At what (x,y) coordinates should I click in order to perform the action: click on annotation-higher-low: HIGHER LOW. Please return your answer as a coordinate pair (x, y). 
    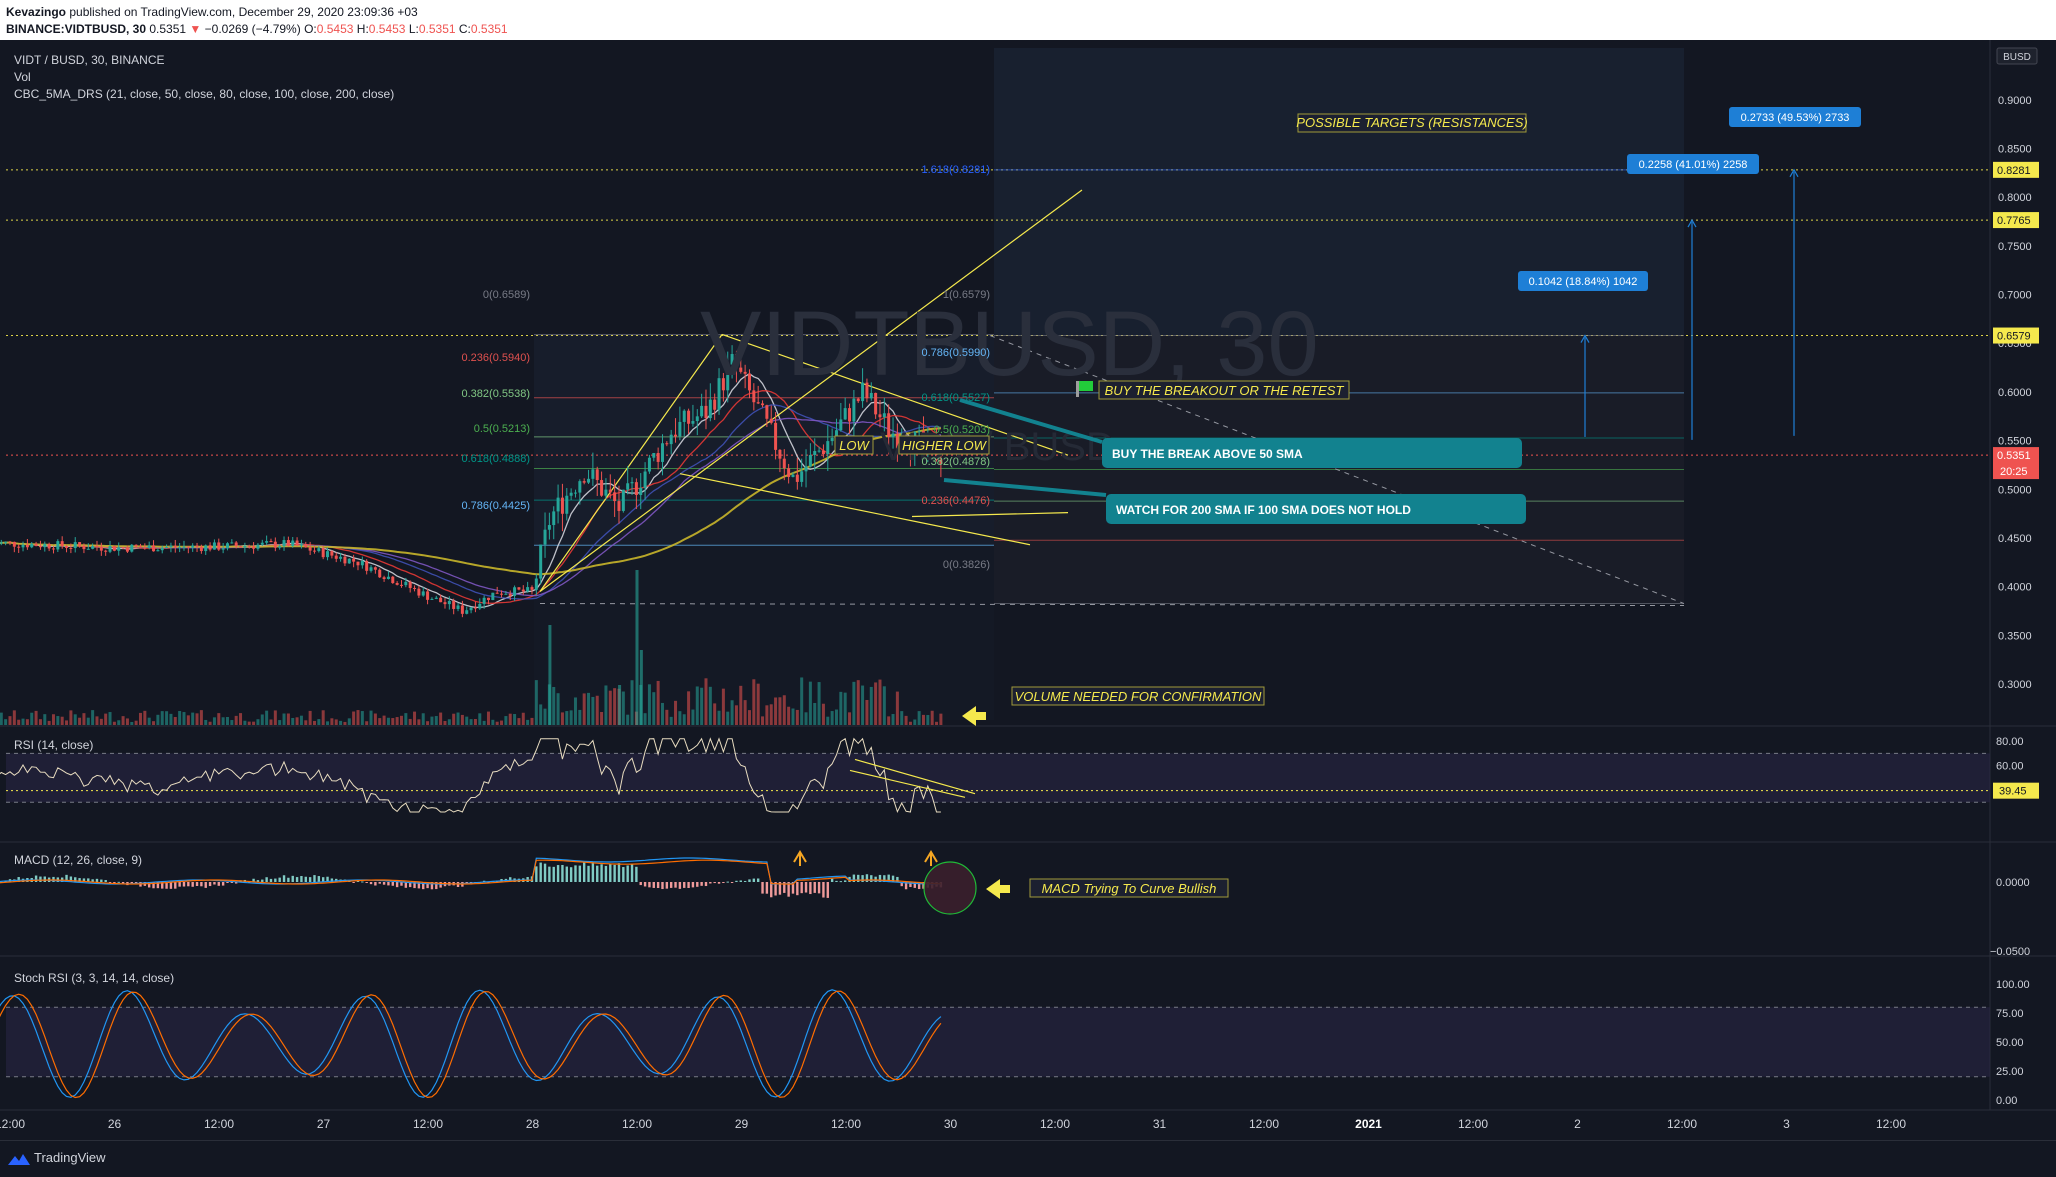
    Looking at the image, I should click on (944, 445).